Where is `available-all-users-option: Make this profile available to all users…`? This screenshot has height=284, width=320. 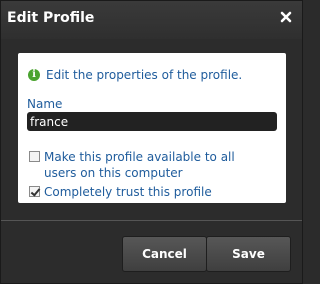 available-all-users-option: Make this profile available to all users… is located at coordinates (149, 165).